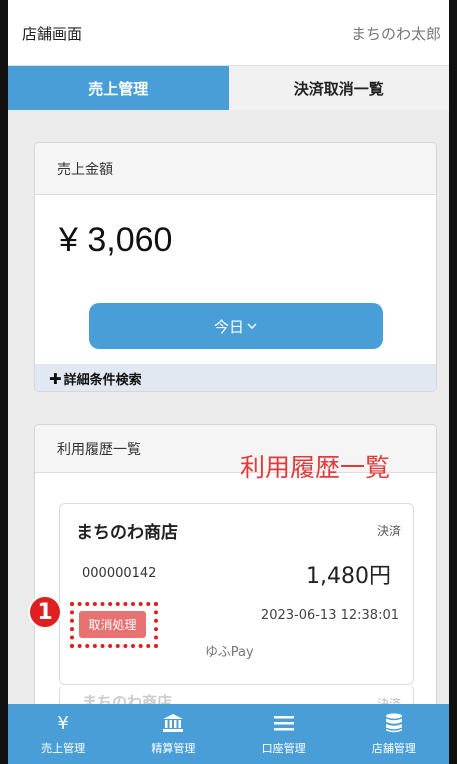 Image resolution: width=457 pixels, height=764 pixels. What do you see at coordinates (348, 576) in the screenshot?
I see `transaction-amount: 1,480円` at bounding box center [348, 576].